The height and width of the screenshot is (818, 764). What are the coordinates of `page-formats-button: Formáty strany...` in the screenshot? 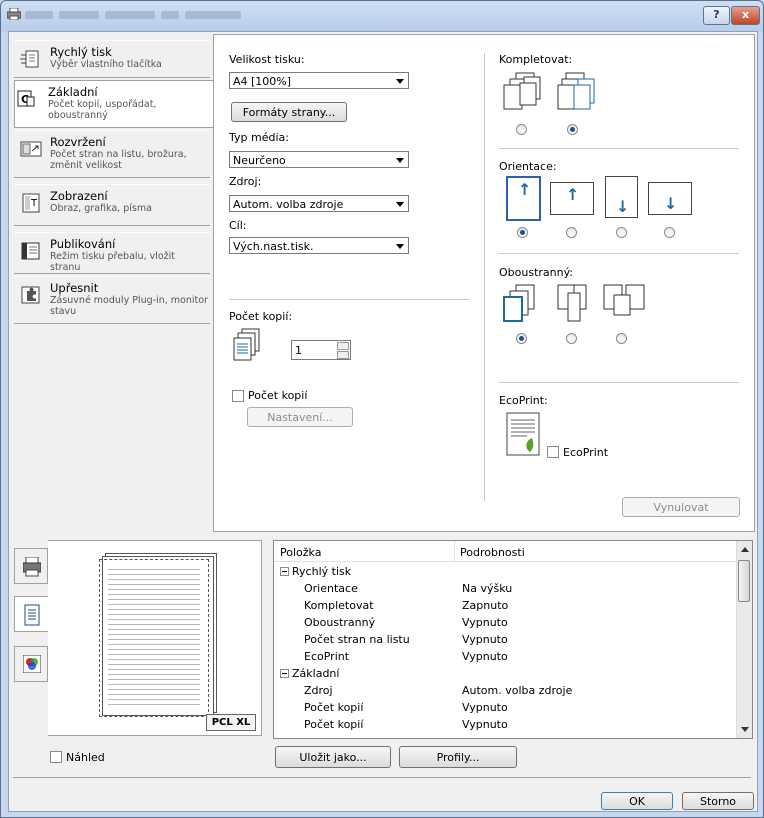 It's located at (289, 112).